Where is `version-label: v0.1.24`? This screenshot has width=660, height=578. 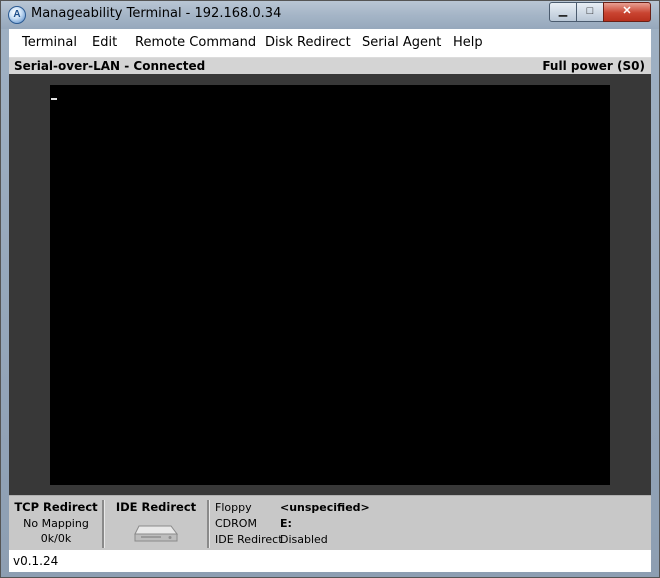 version-label: v0.1.24 is located at coordinates (36, 561).